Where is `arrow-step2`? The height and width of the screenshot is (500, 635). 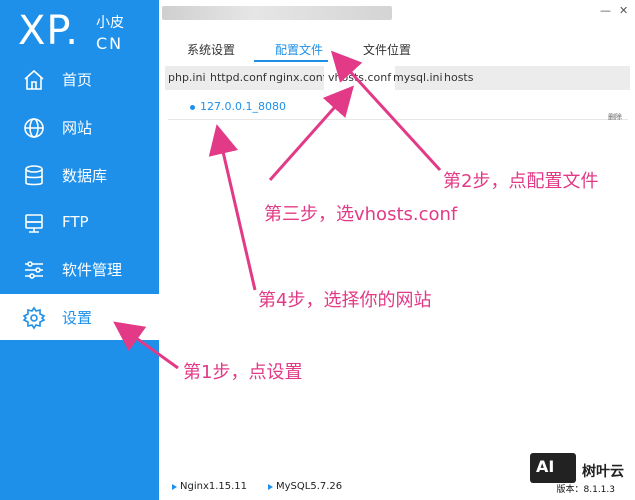
arrow-step2 is located at coordinates (386, 111).